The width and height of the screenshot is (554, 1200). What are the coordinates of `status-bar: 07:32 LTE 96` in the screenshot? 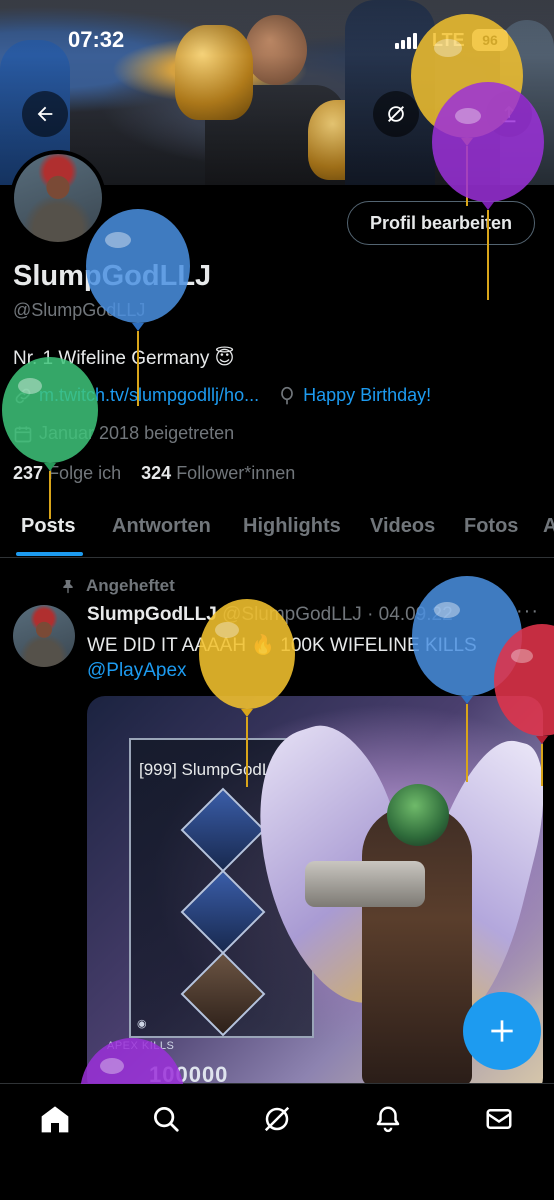 It's located at (277, 42).